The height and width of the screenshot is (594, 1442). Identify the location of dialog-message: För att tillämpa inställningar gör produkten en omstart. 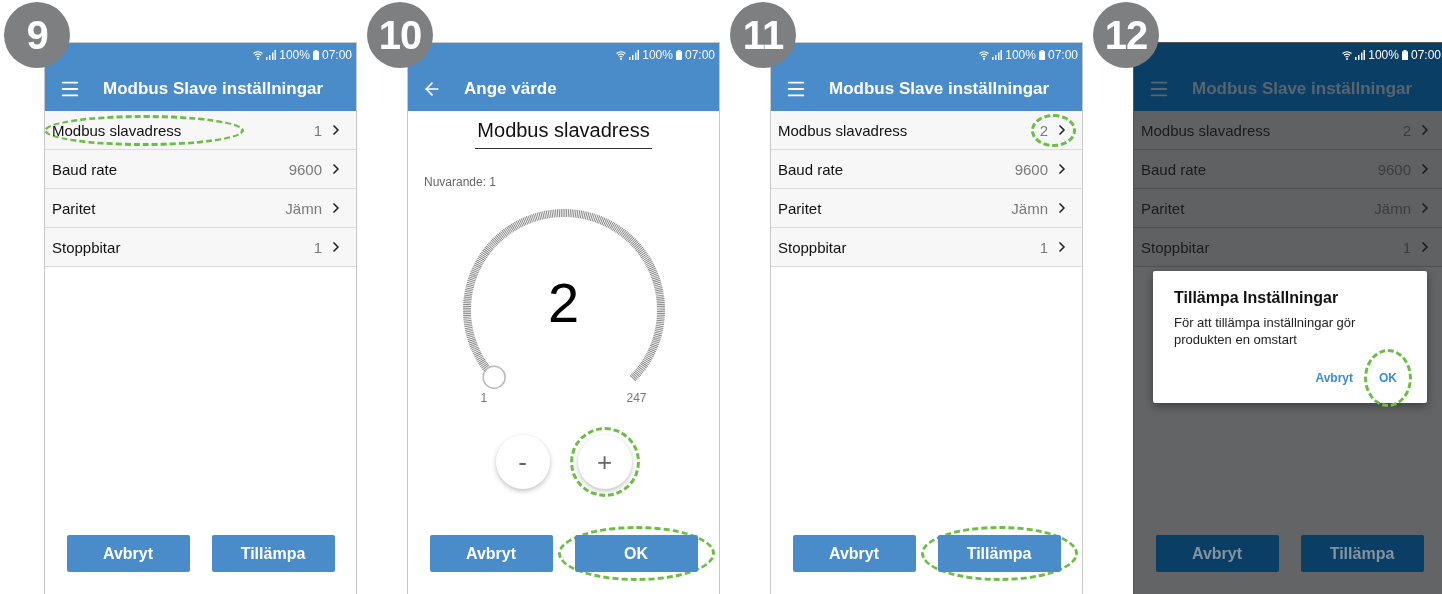
(1265, 332).